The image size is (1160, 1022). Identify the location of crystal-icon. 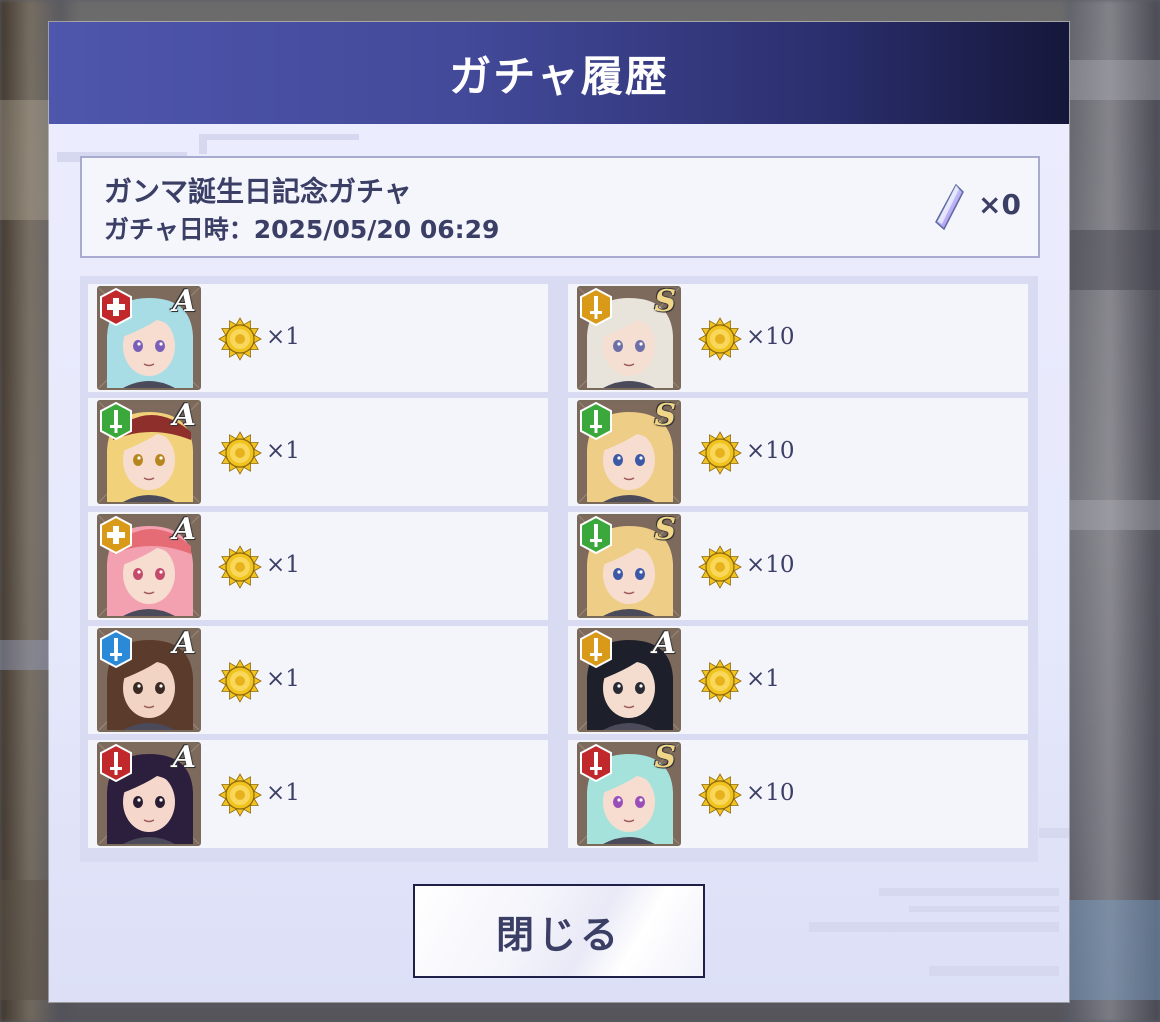
(949, 207).